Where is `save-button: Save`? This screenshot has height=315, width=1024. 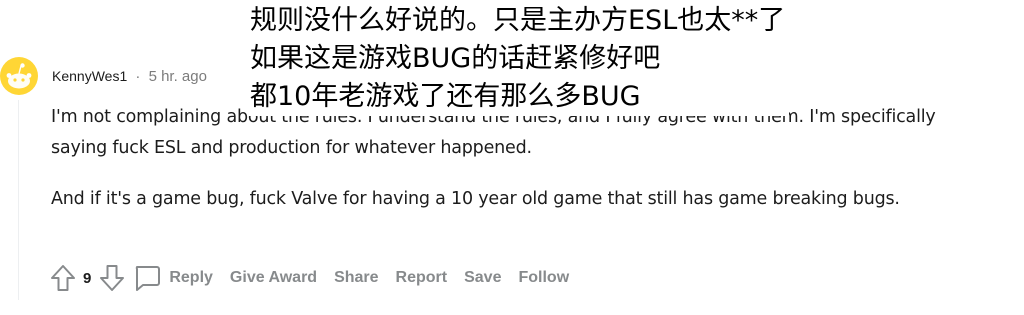 save-button: Save is located at coordinates (482, 278).